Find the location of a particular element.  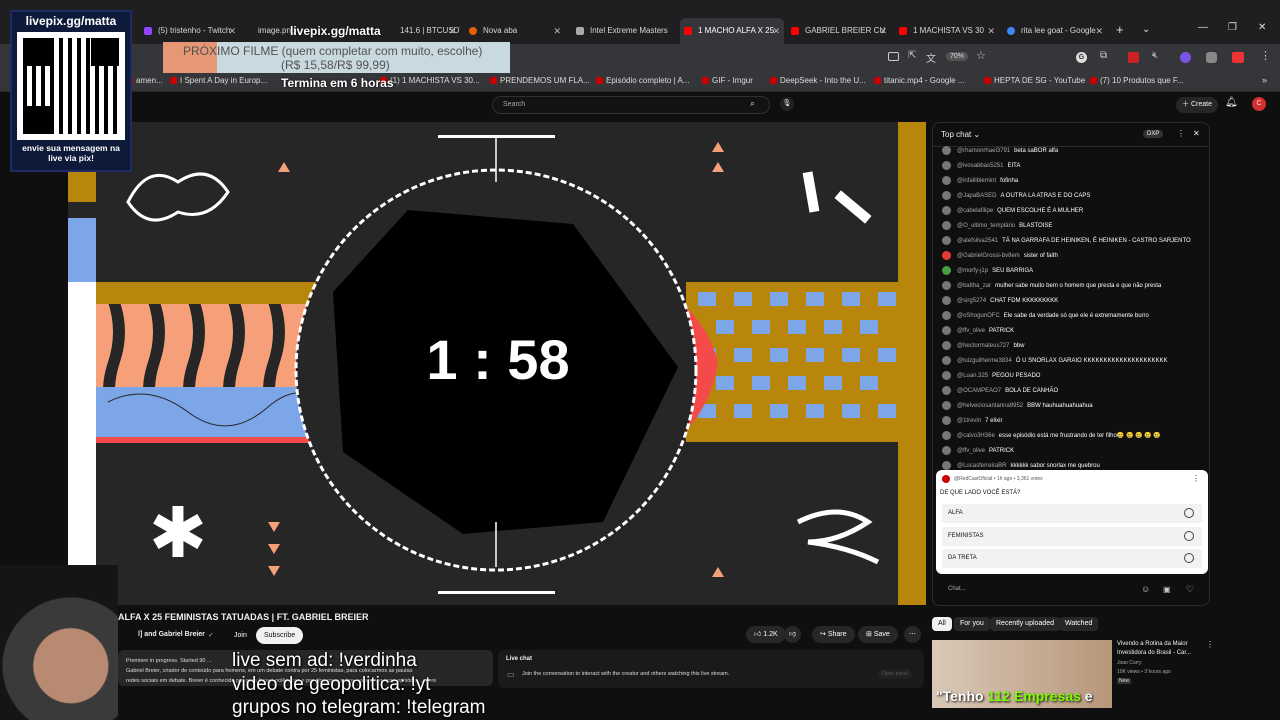

avatar: C is located at coordinates (1259, 104).